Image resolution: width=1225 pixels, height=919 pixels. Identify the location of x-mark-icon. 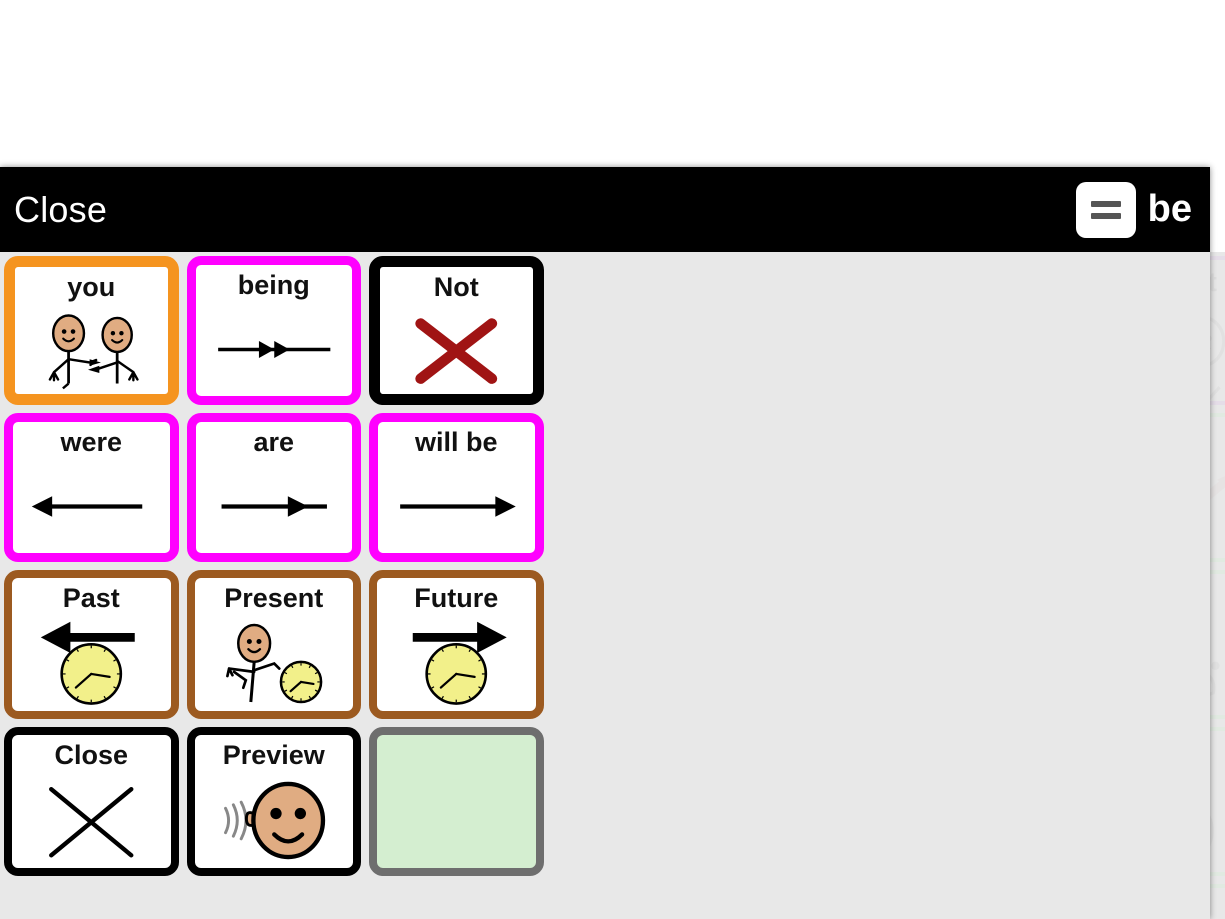
(91, 820).